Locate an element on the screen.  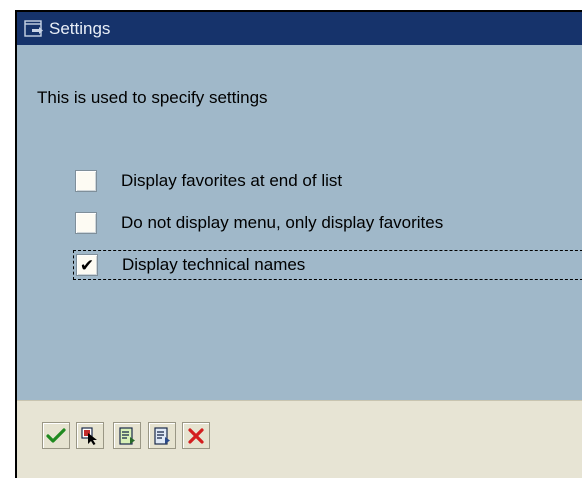
document-blue-icon is located at coordinates (162, 435).